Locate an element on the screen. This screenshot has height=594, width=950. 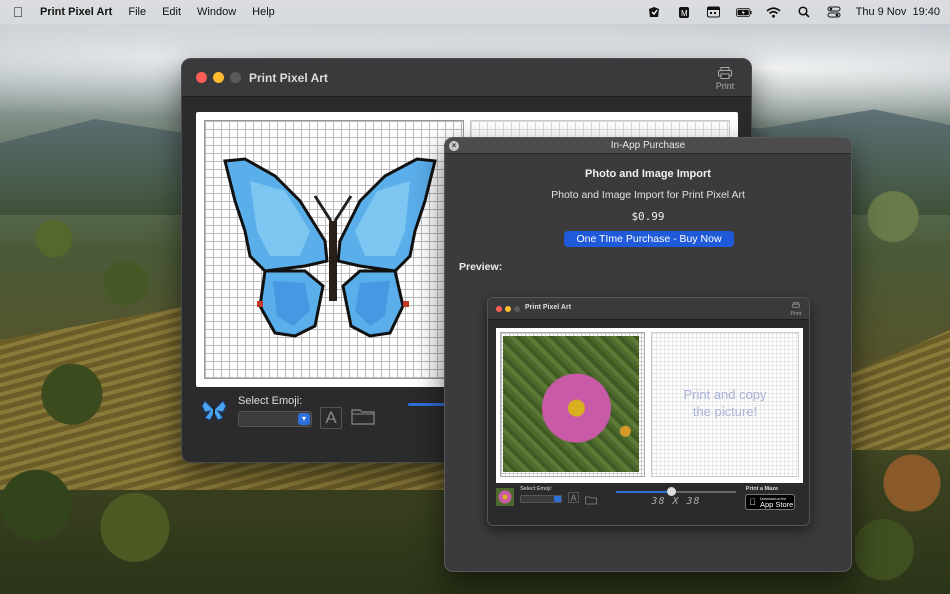
search-icon is located at coordinates (804, 12).